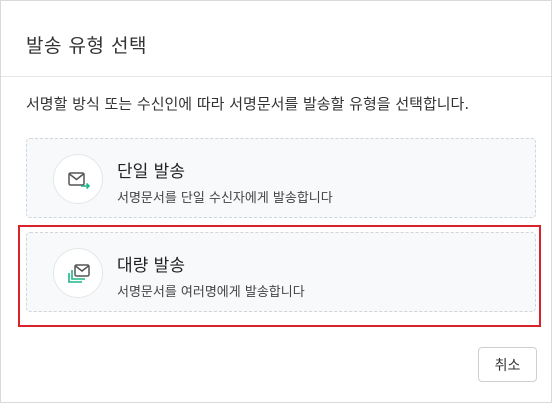 Image resolution: width=552 pixels, height=403 pixels. What do you see at coordinates (276, 76) in the screenshot?
I see `title-divider` at bounding box center [276, 76].